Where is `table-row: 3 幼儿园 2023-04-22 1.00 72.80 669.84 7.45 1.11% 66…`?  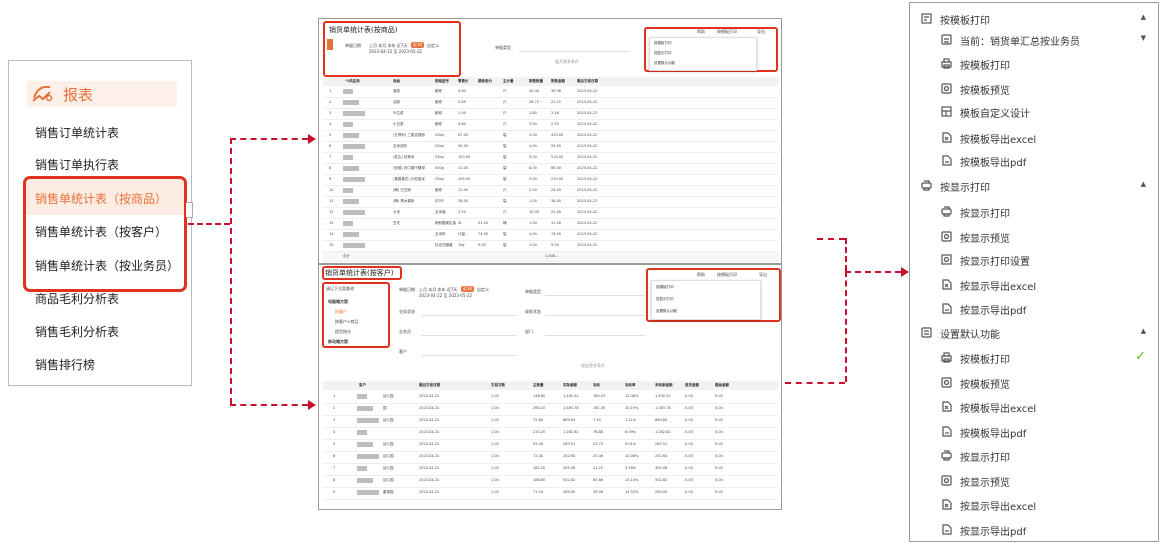 table-row: 3 幼儿园 2023-04-22 1.00 72.80 669.84 7.45 1.11% 66… is located at coordinates (551, 422).